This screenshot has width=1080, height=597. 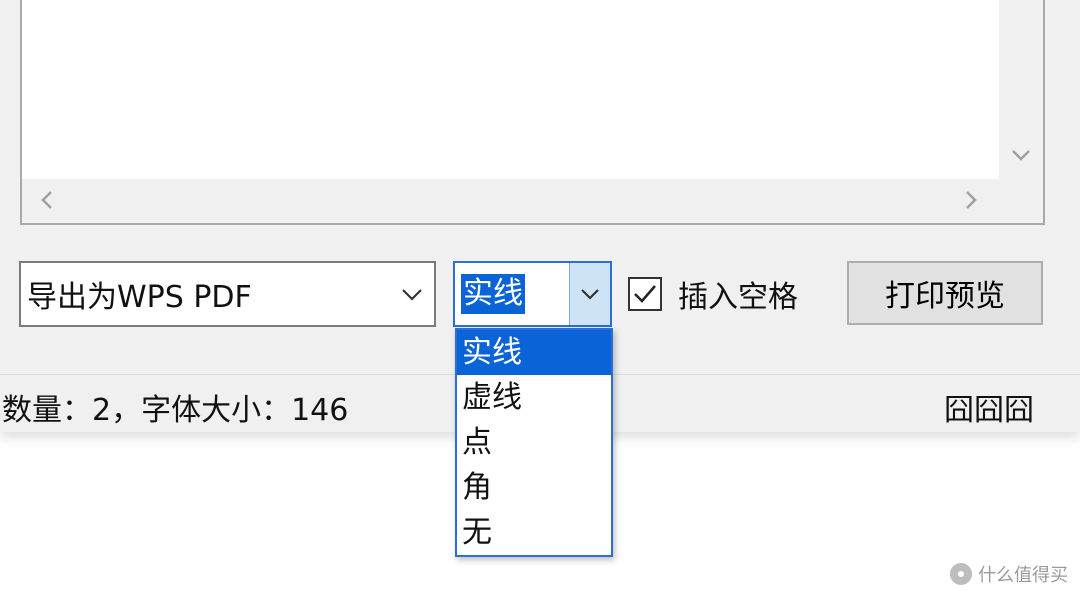 I want to click on watermark-text: 什么值得买, so click(x=1023, y=575).